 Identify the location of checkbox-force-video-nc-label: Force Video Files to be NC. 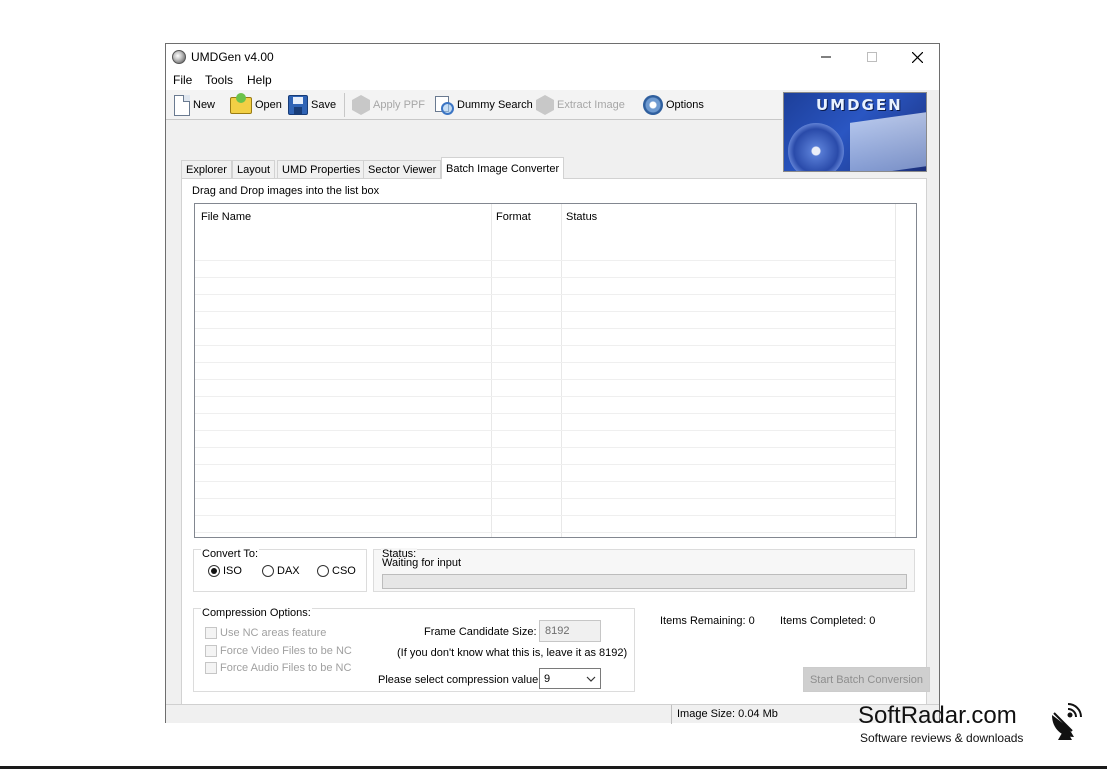
(286, 651).